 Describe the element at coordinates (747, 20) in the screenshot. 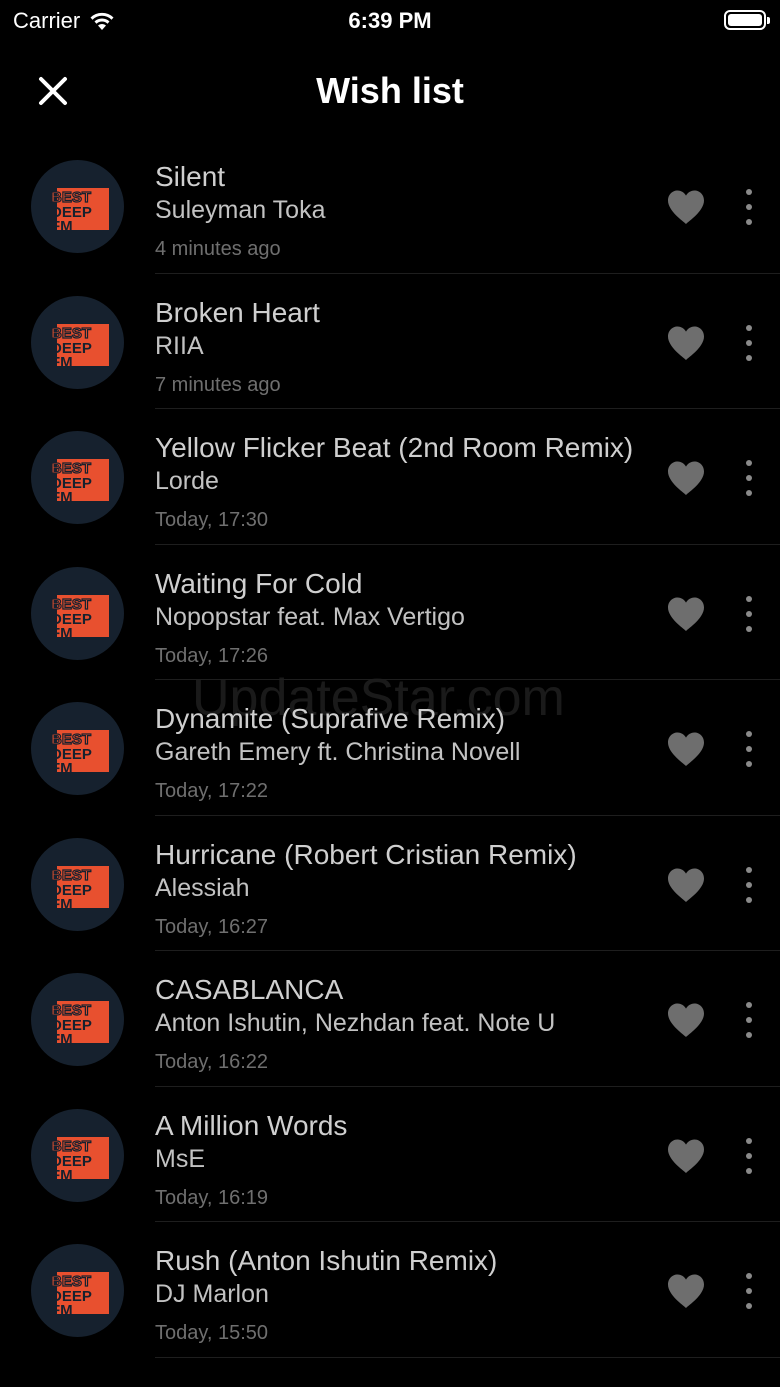

I see `battery-icon` at that location.